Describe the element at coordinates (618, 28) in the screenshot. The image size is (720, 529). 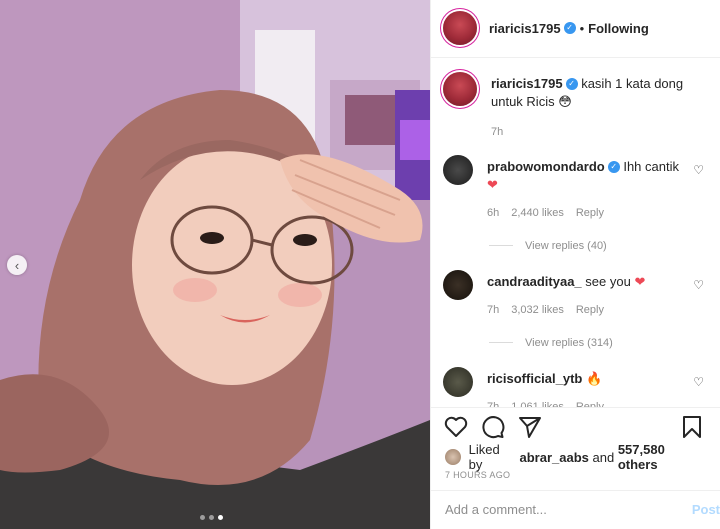
I see `following-button: Following` at that location.